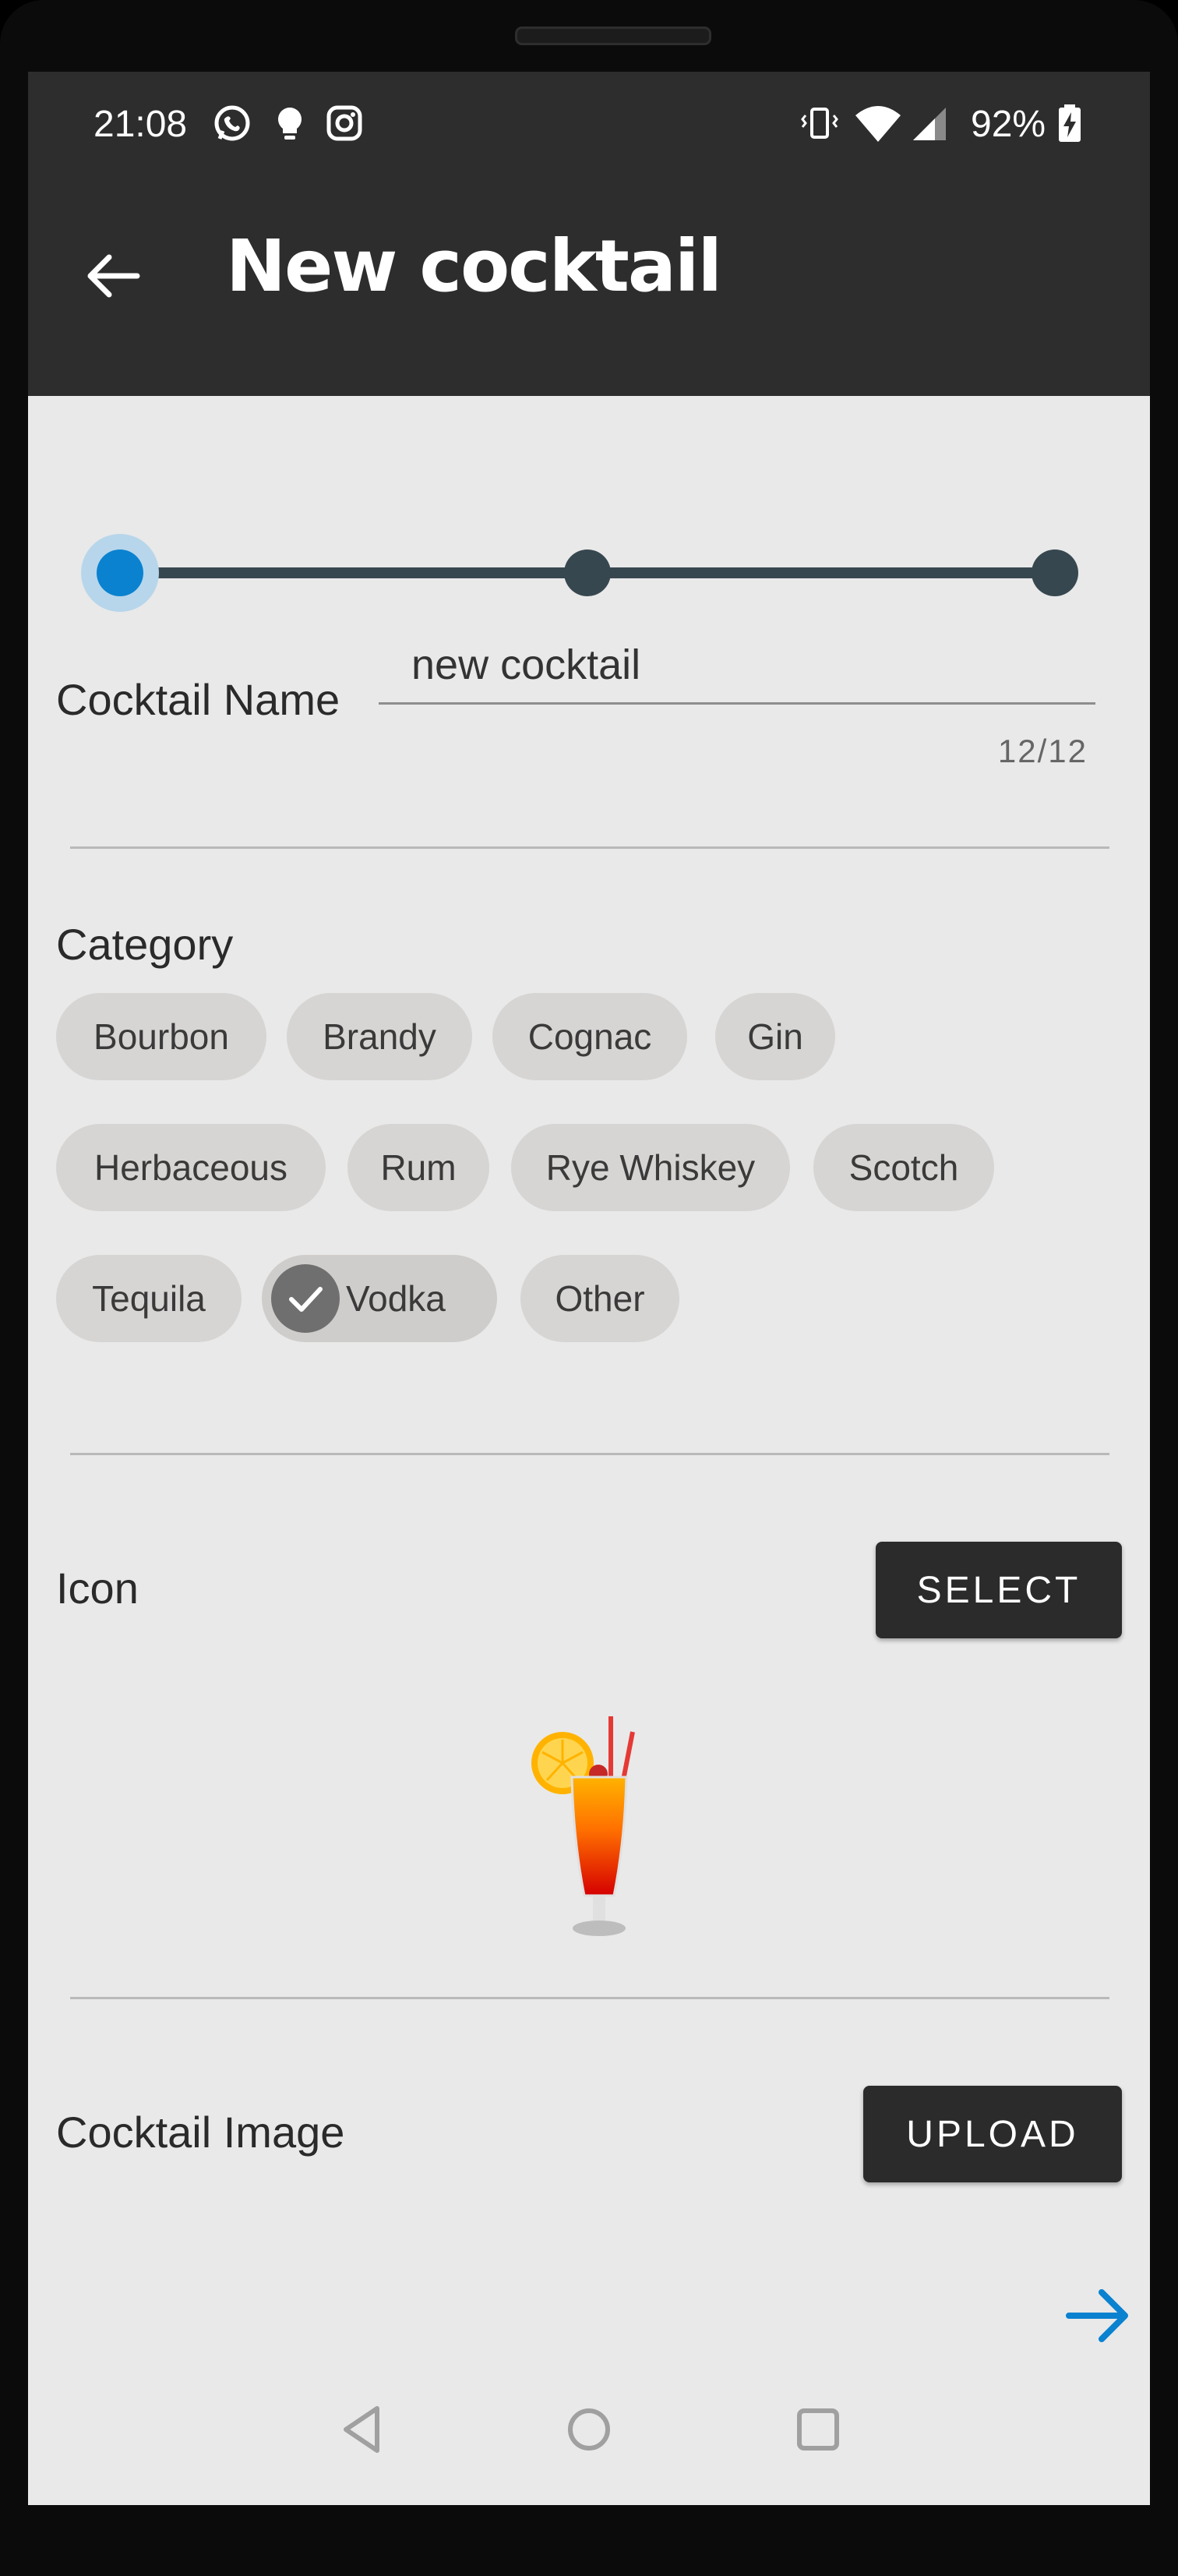 The height and width of the screenshot is (2576, 1178). Describe the element at coordinates (120, 572) in the screenshot. I see `step-1-dot` at that location.